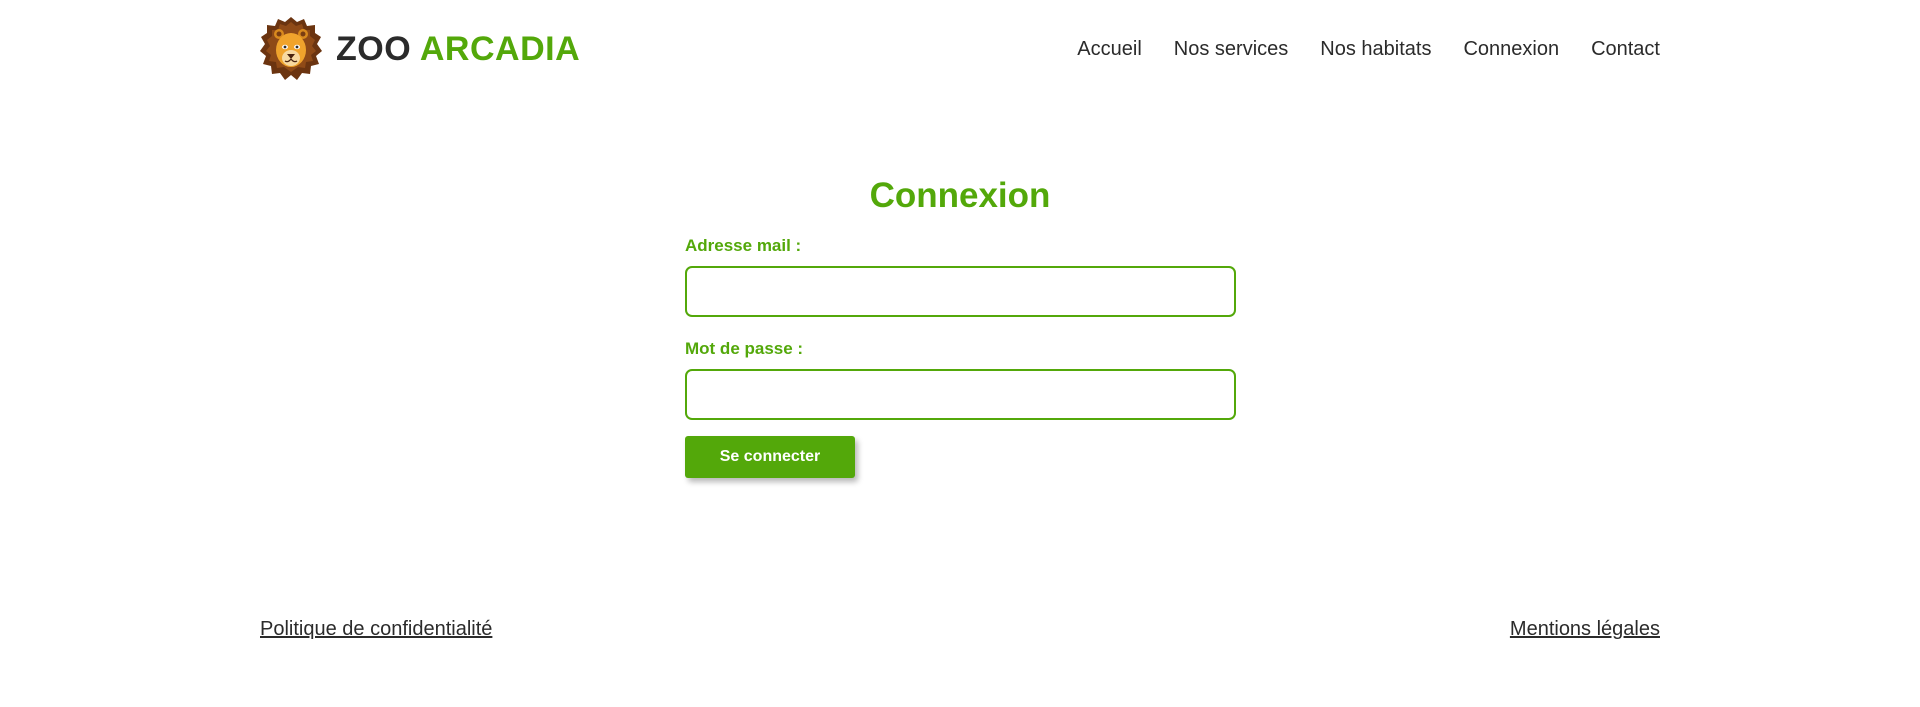 This screenshot has width=1920, height=707. I want to click on nav-item-nos-services: Nos services, so click(1231, 49).